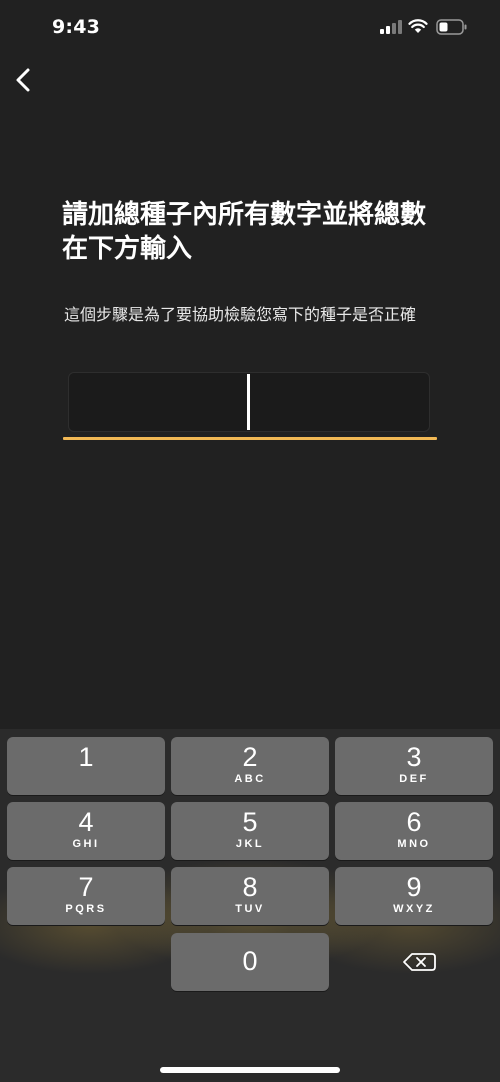  I want to click on backspace-button, so click(416, 962).